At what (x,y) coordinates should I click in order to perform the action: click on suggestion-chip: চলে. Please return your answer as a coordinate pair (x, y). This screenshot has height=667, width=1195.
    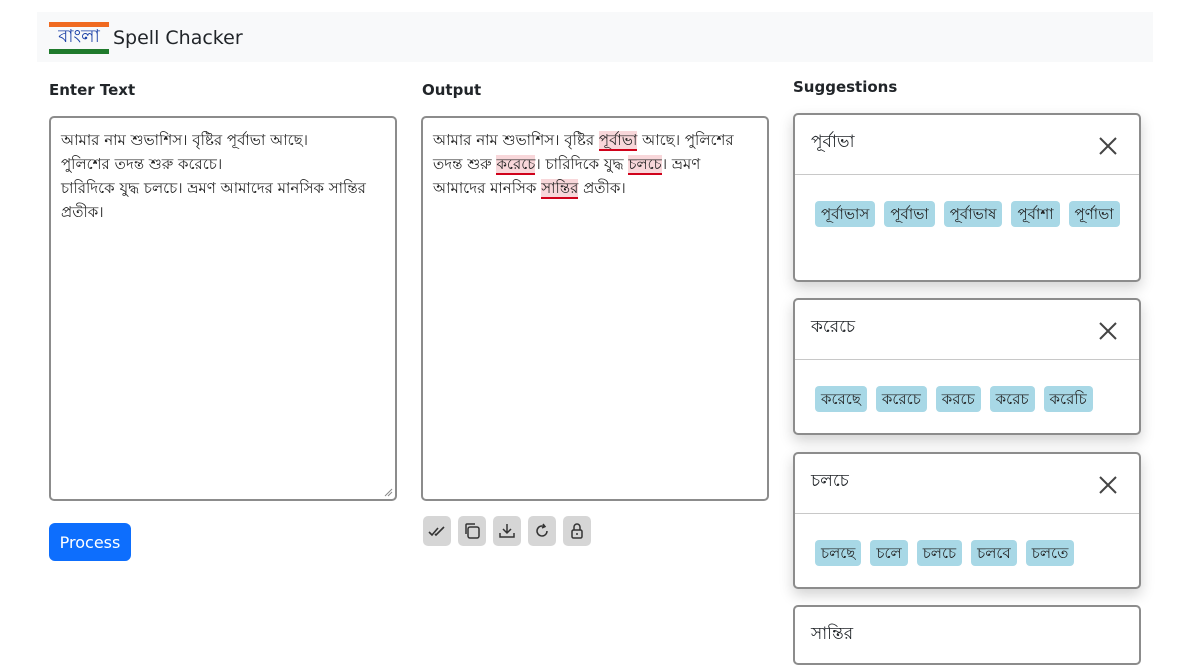
    Looking at the image, I should click on (889, 553).